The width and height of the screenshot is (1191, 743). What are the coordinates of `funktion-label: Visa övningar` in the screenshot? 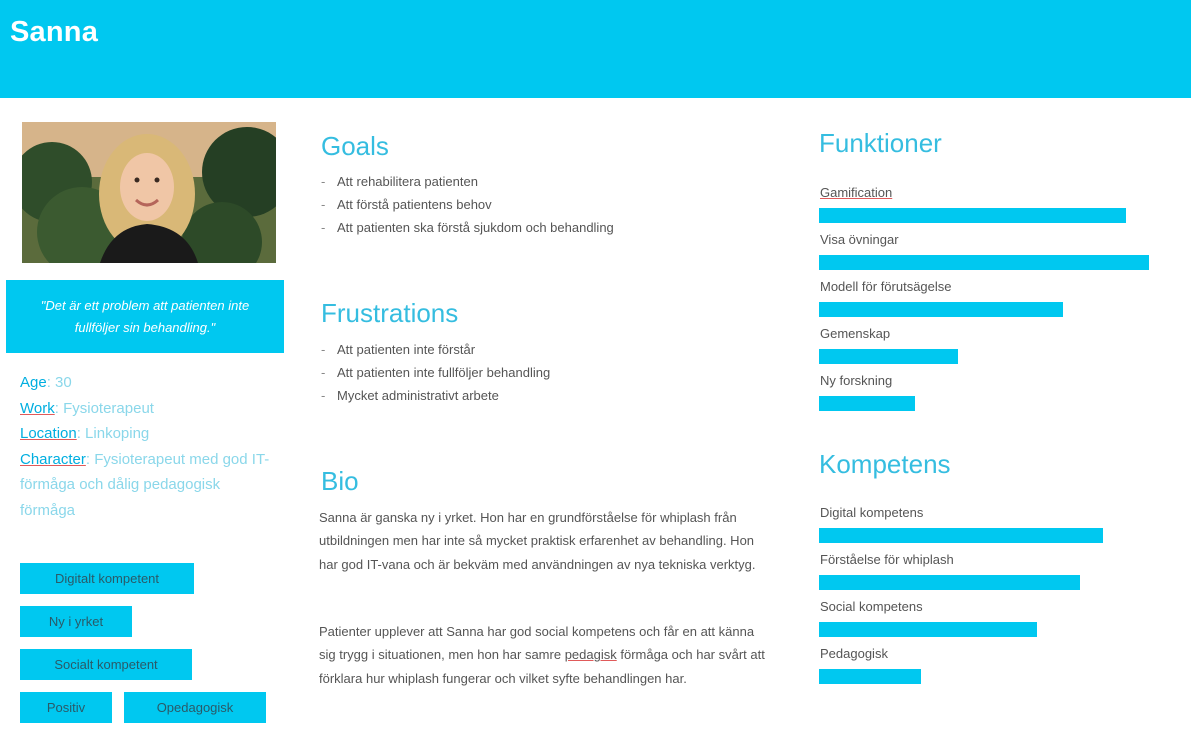 It's located at (859, 239).